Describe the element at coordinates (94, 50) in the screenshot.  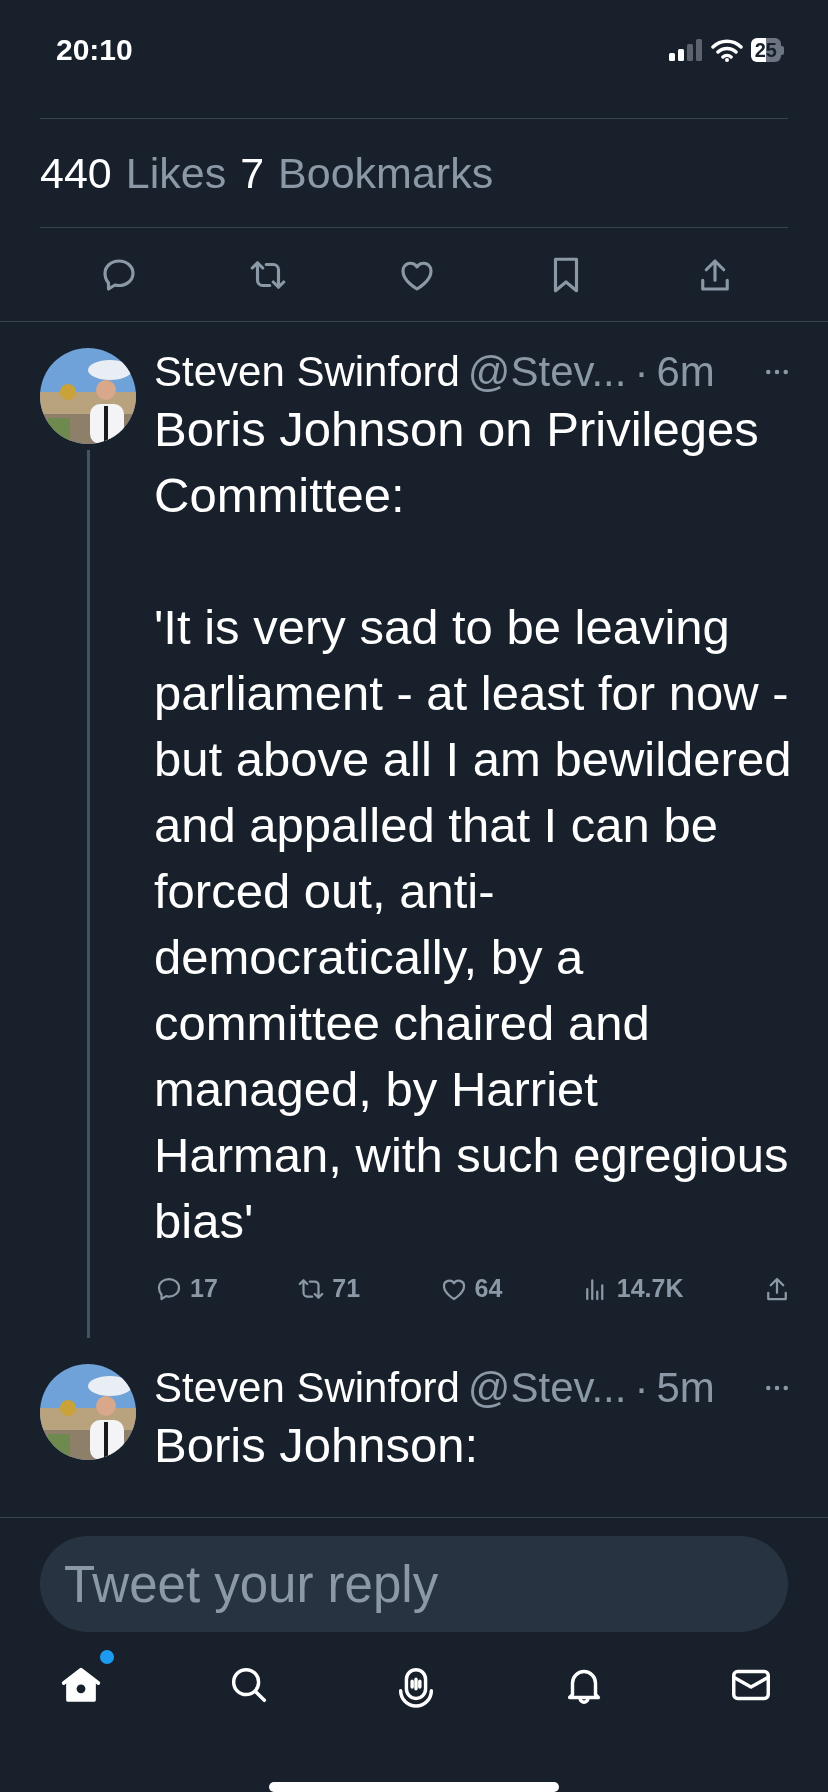
I see `status-time: 20:10` at that location.